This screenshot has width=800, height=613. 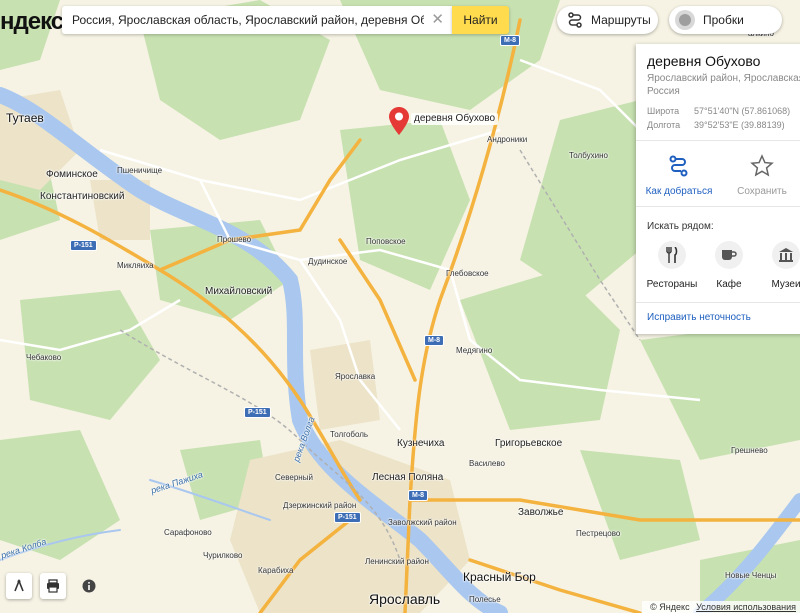 I want to click on label-lesnaya-polyana: Лесная Поляна, so click(x=408, y=477).